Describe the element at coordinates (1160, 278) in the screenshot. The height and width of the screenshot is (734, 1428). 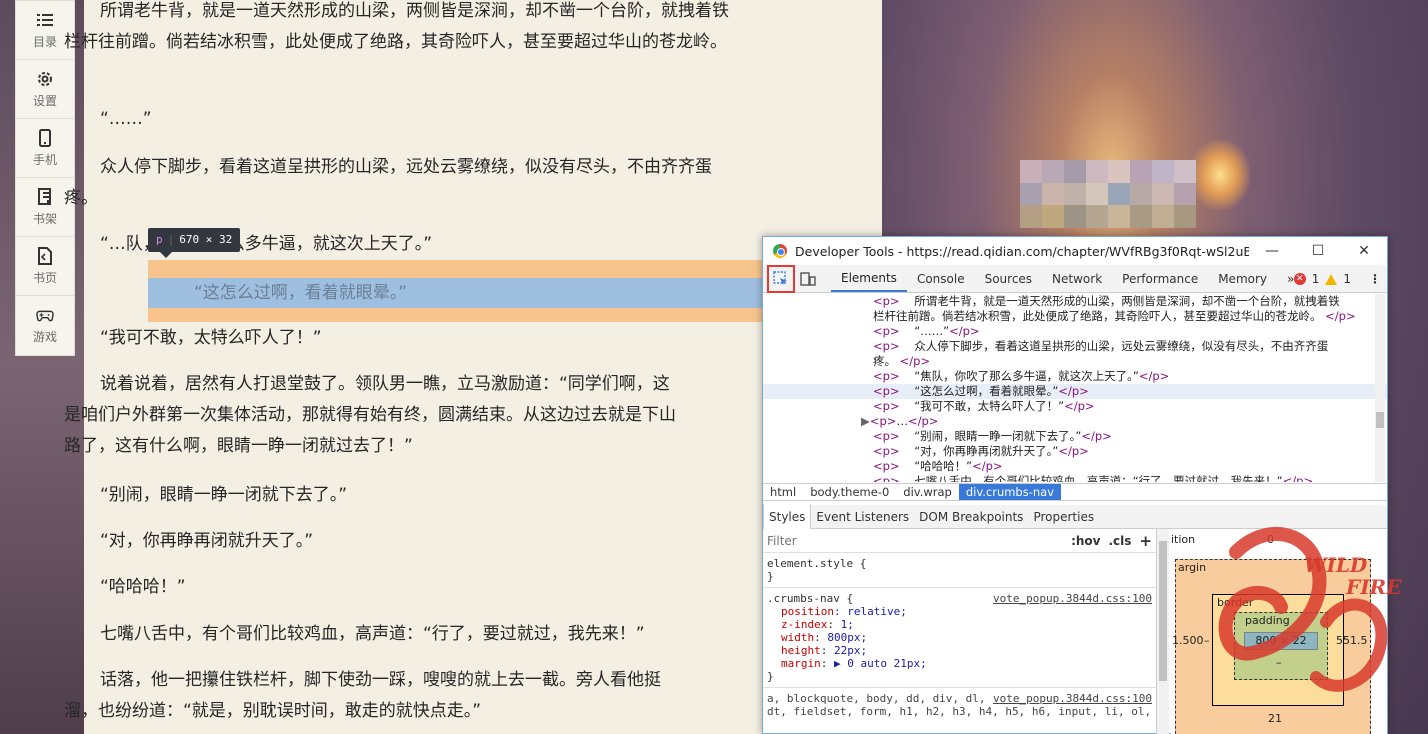
I see `tab-performance: Performance` at that location.